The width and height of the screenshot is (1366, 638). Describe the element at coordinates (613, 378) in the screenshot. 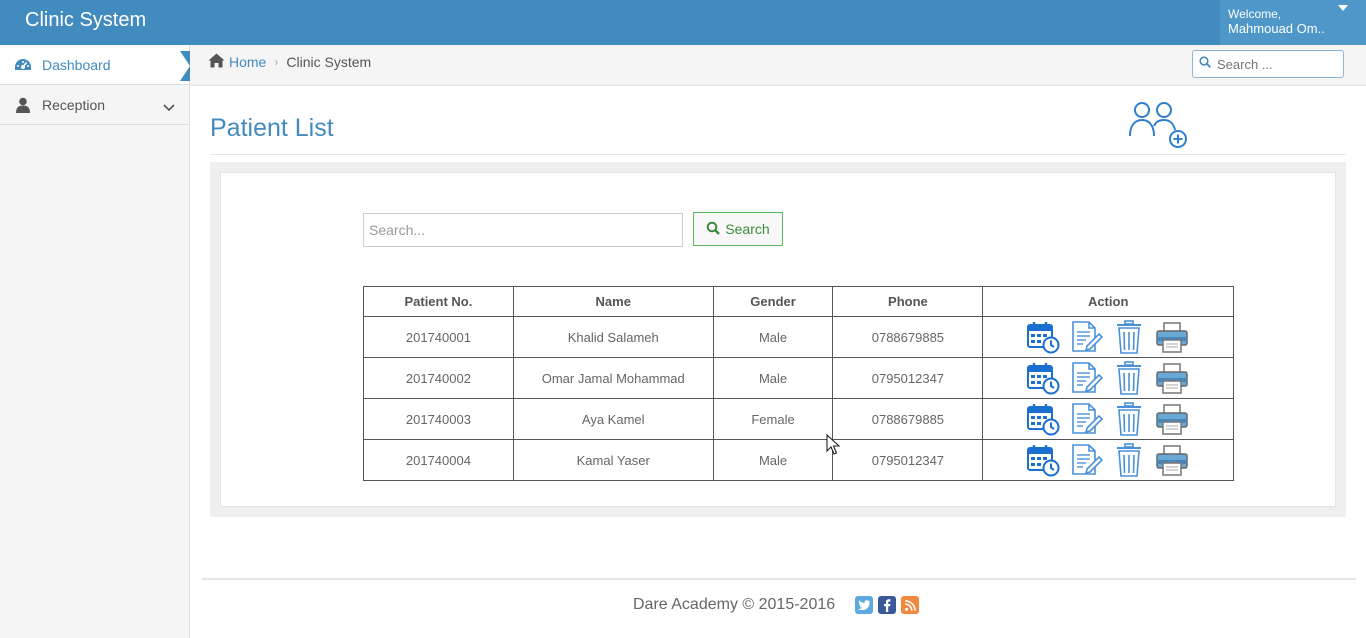

I see `patient-name-cell: Omar Jamal Mohammad` at that location.